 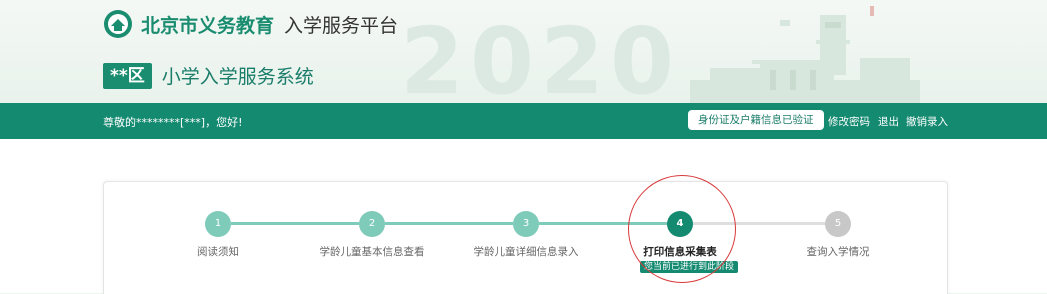 I want to click on step-node-2: 2, so click(x=372, y=224).